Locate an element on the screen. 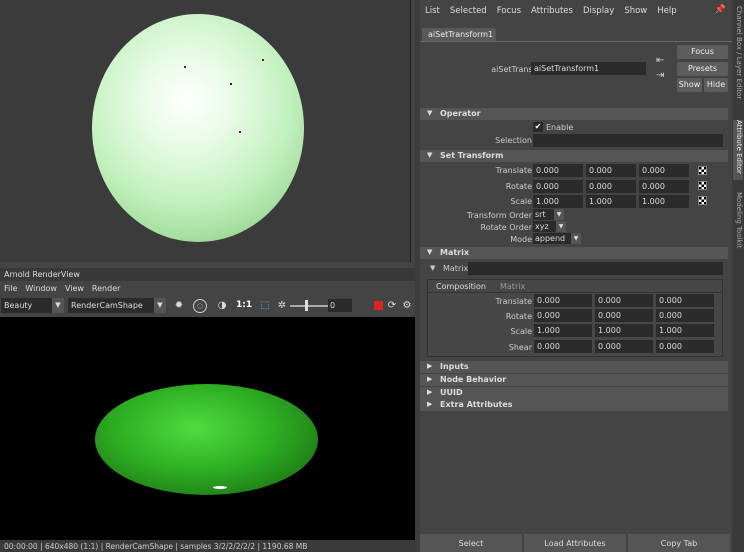 The image size is (744, 552). tab-composition: Composition is located at coordinates (461, 286).